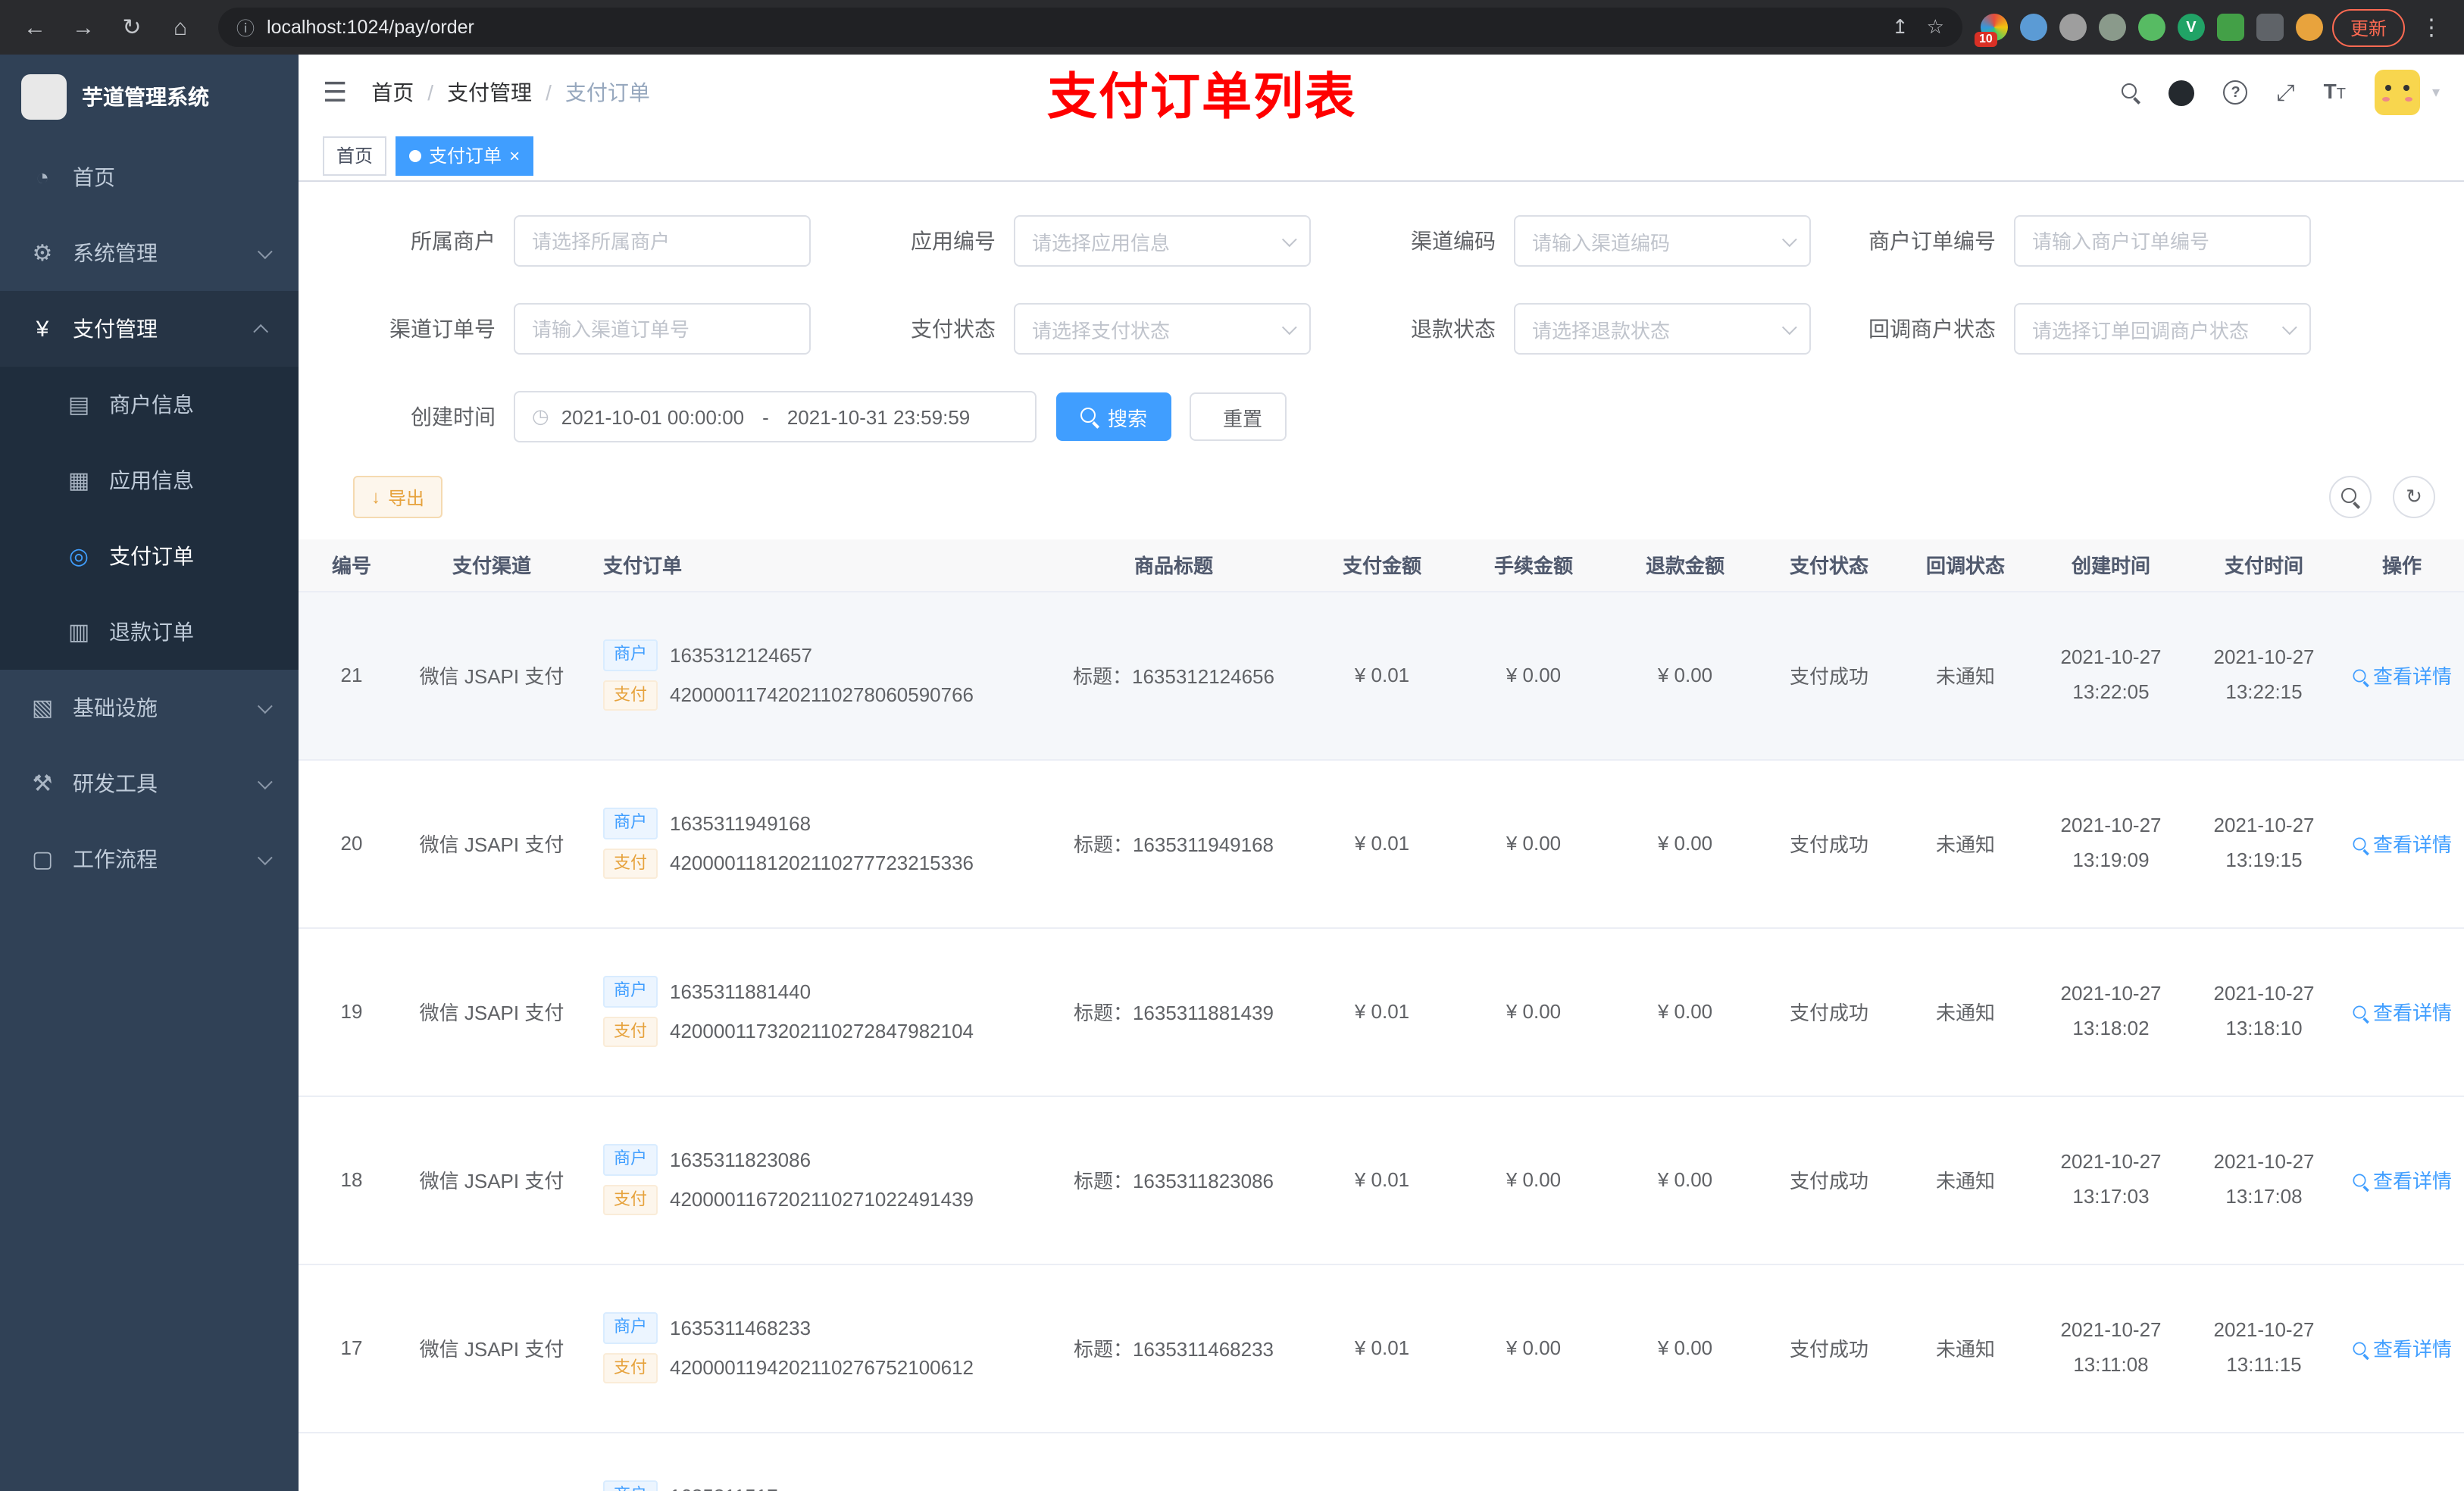  I want to click on pay-status-select: 请选择支付状态, so click(1162, 329).